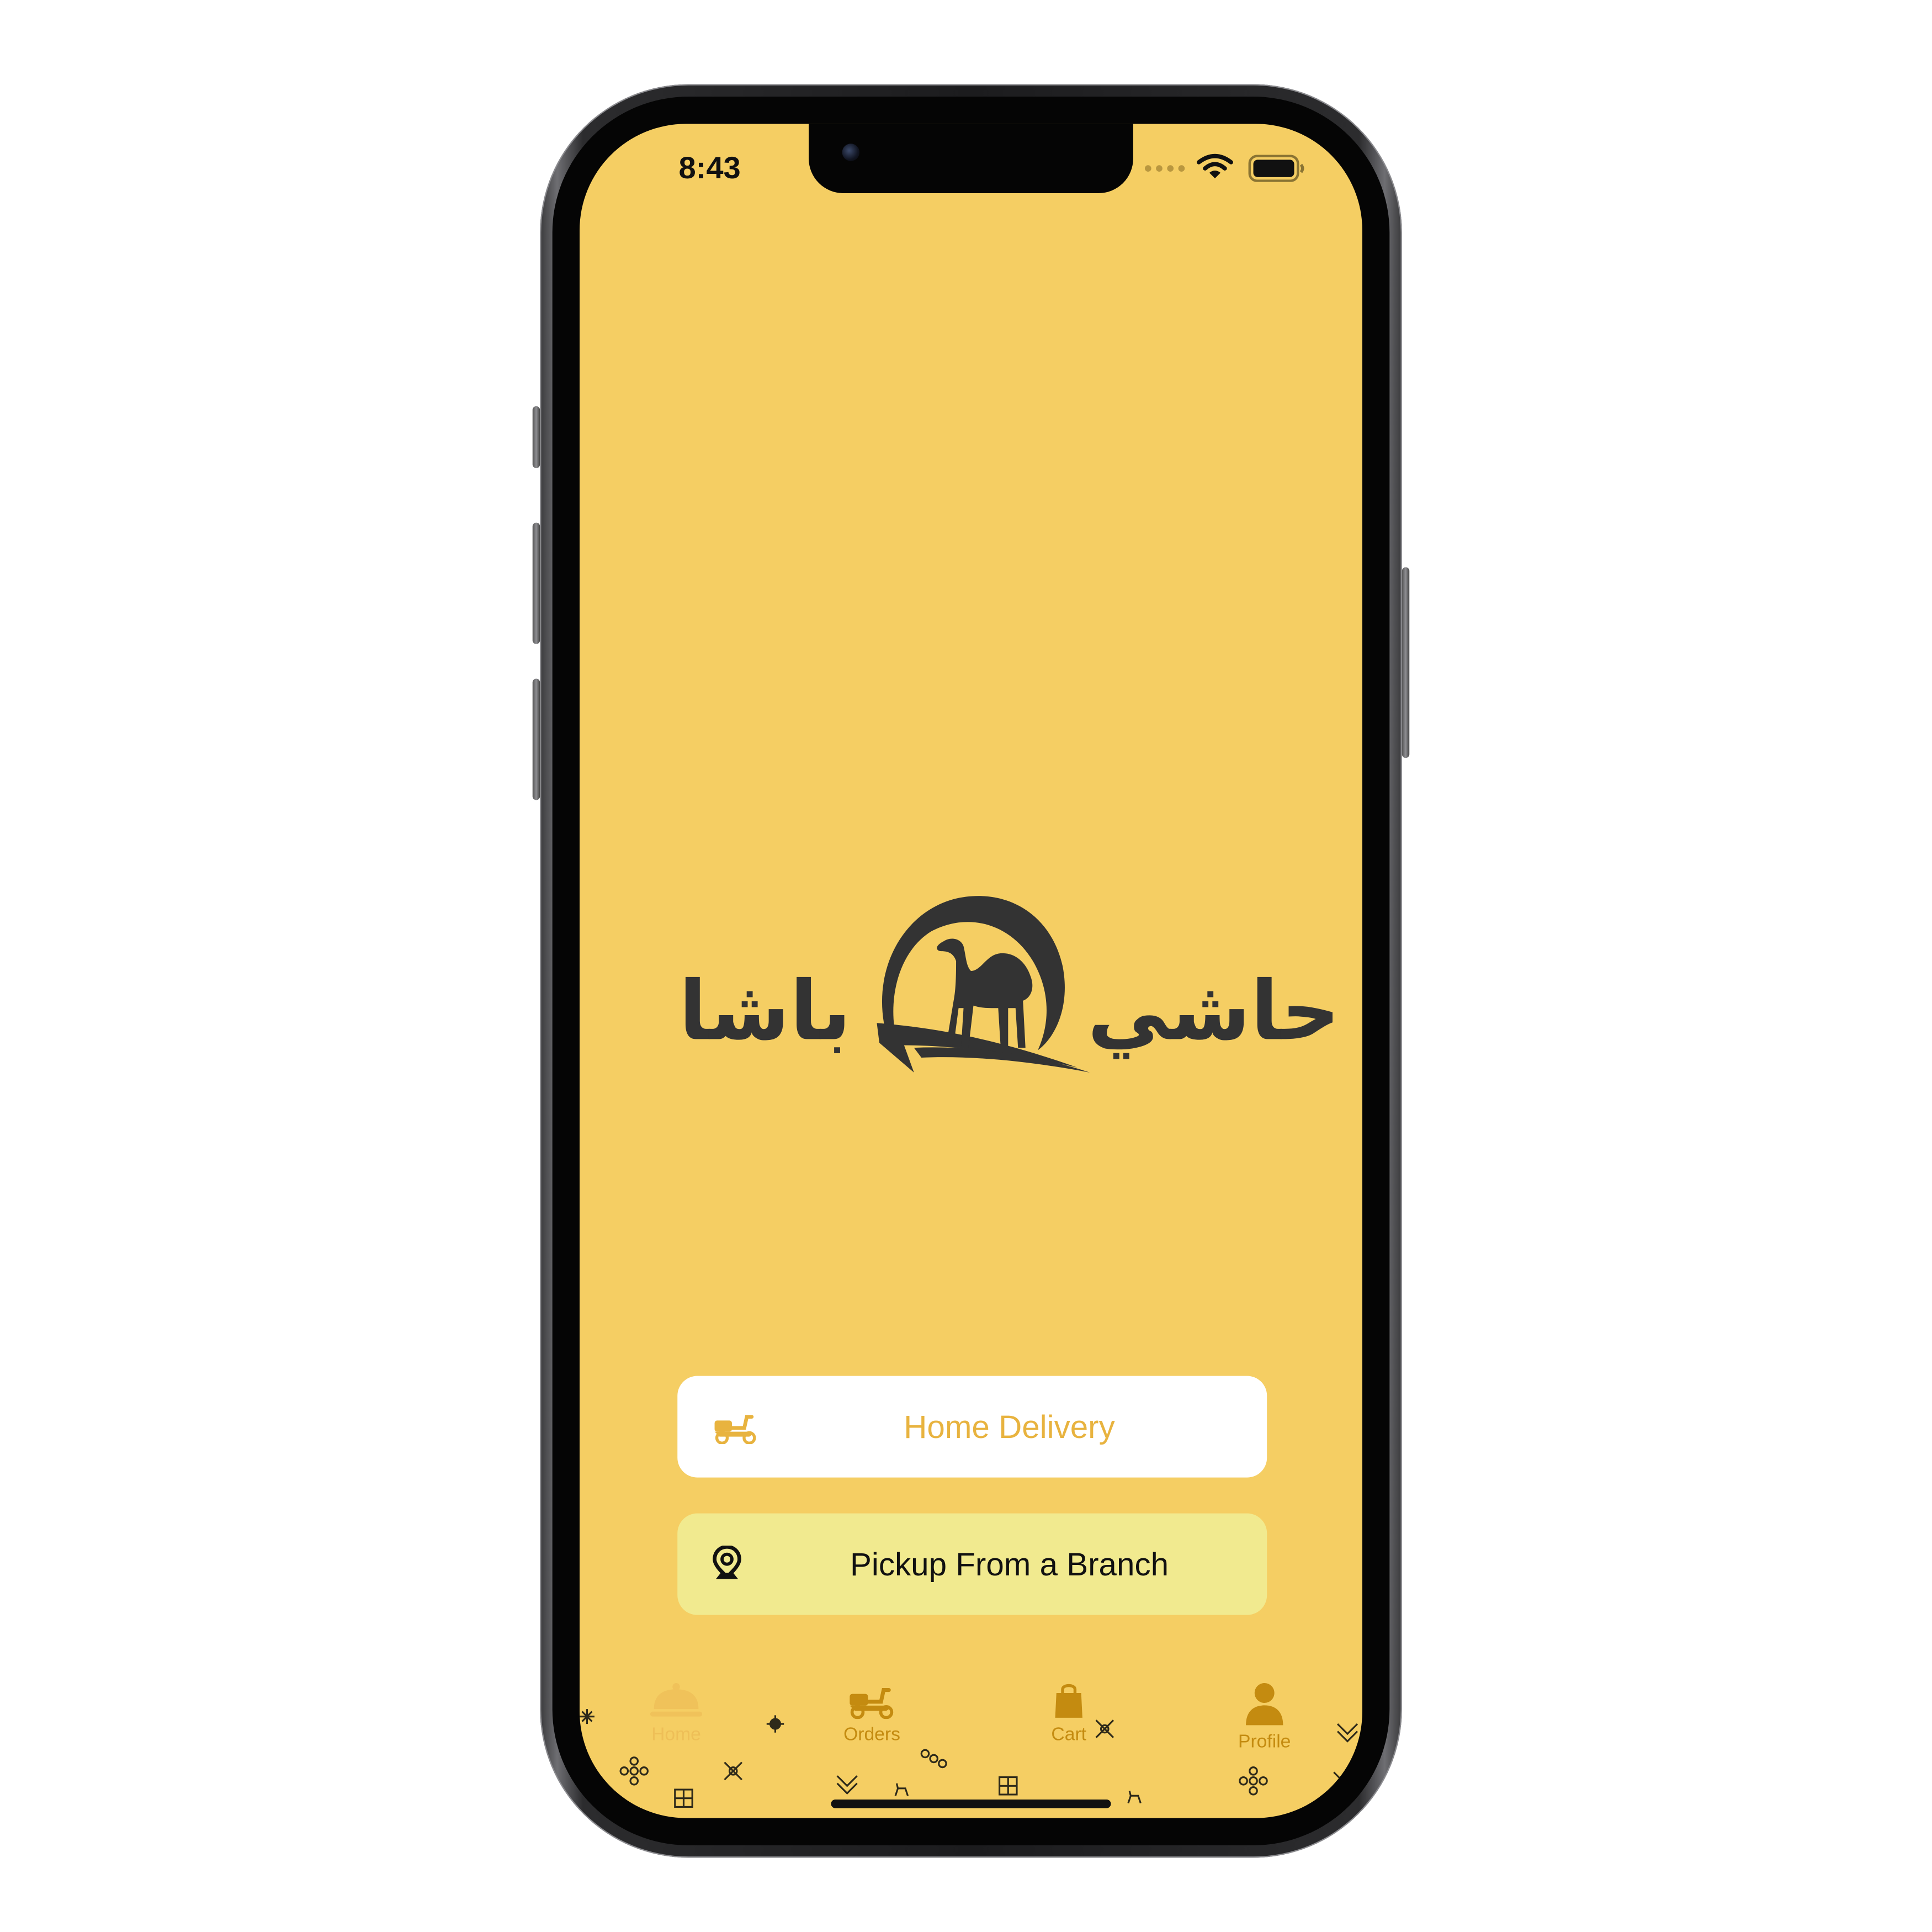  I want to click on brand-word-left: باشا, so click(764, 1011).